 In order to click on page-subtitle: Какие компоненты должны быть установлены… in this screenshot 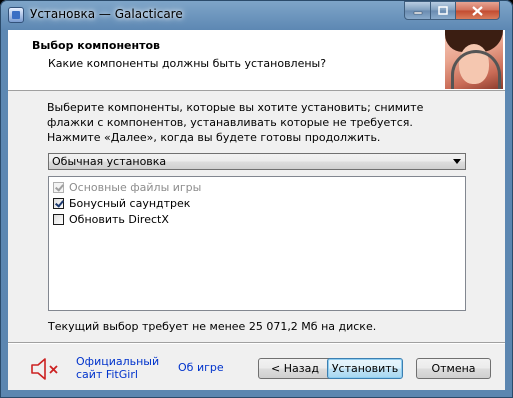, I will do `click(187, 63)`.